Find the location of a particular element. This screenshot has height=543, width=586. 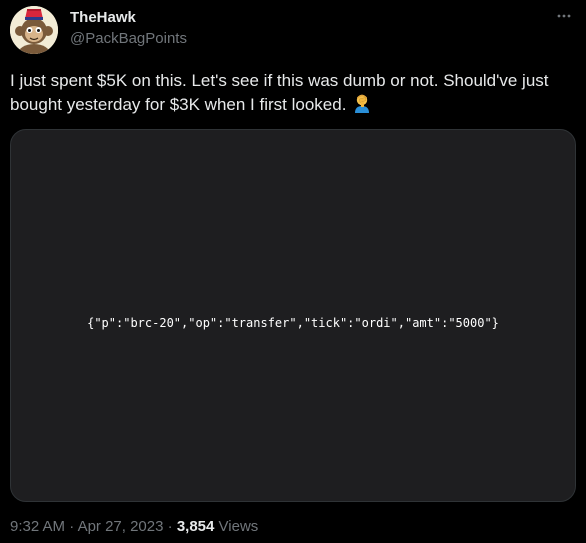

user-handle: @PackBagPoints is located at coordinates (128, 38).